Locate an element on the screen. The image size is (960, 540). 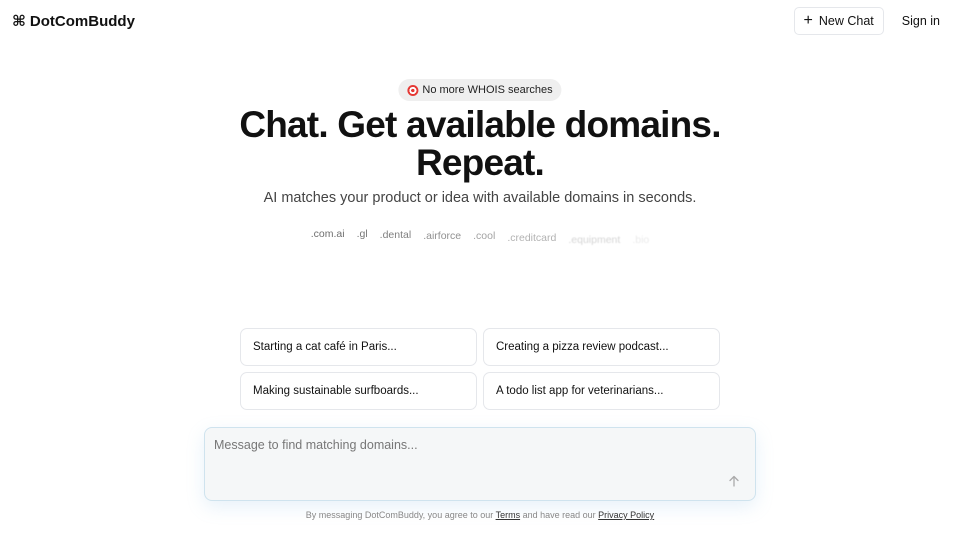
new-chat-button: + New Chat is located at coordinates (838, 21).